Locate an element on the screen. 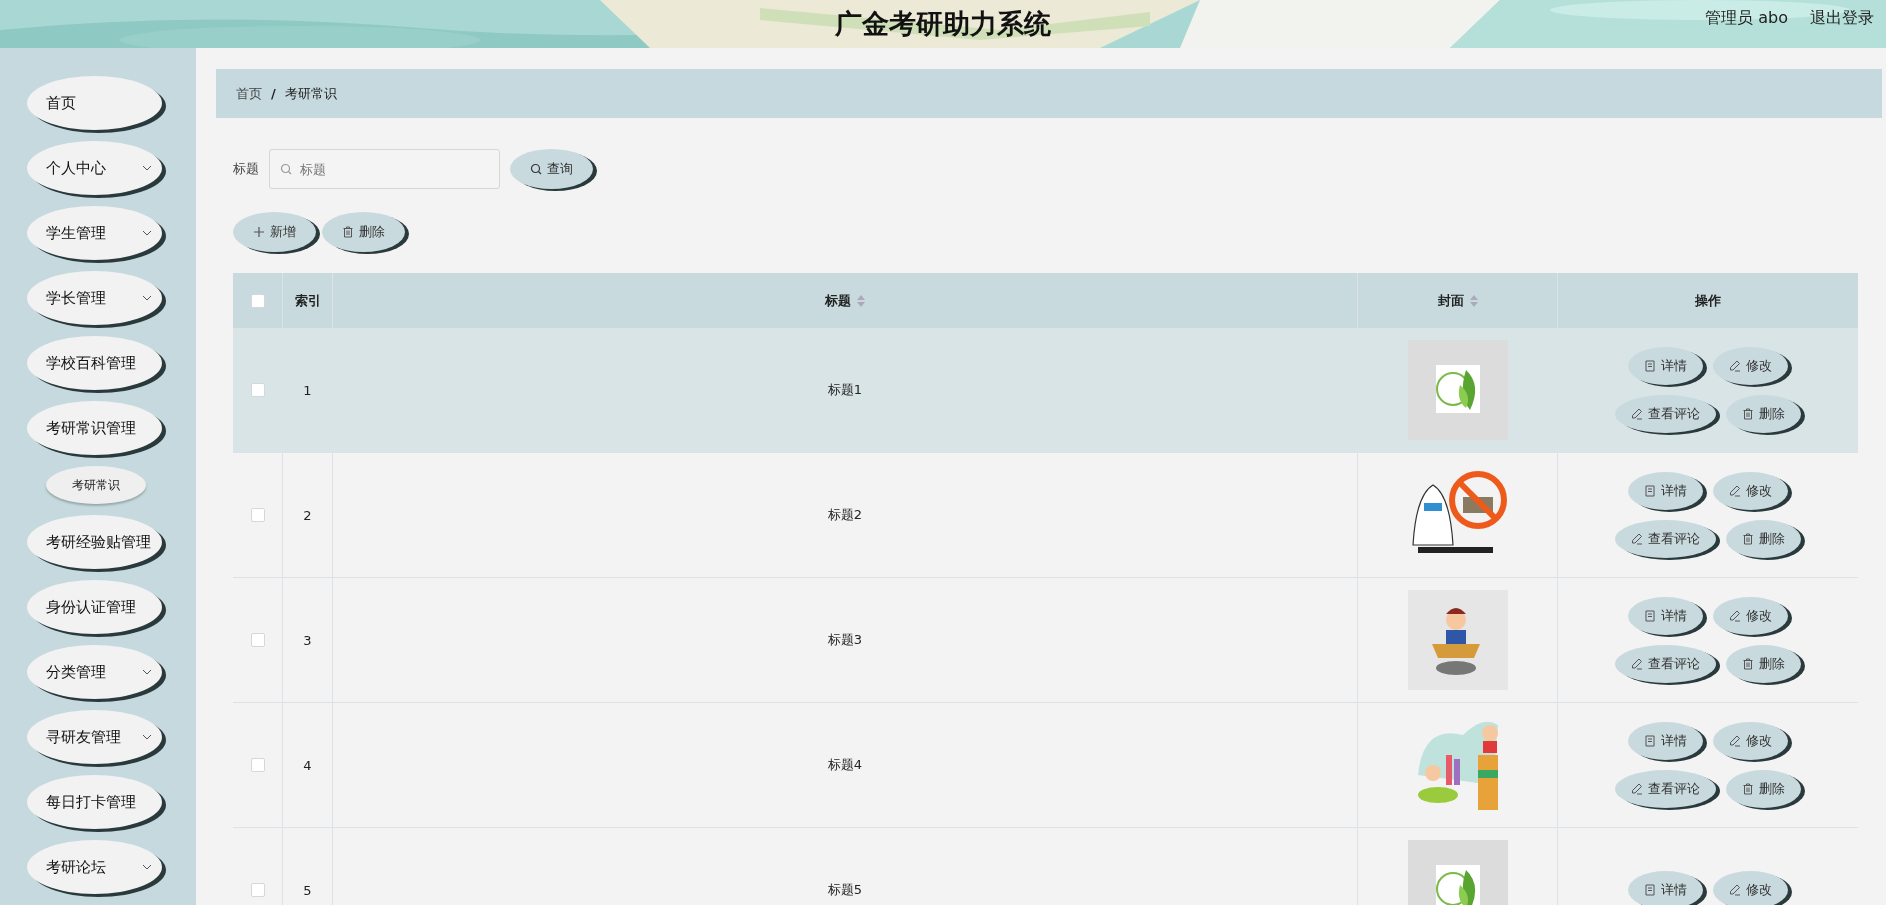  select-all-checkbox is located at coordinates (257, 300).